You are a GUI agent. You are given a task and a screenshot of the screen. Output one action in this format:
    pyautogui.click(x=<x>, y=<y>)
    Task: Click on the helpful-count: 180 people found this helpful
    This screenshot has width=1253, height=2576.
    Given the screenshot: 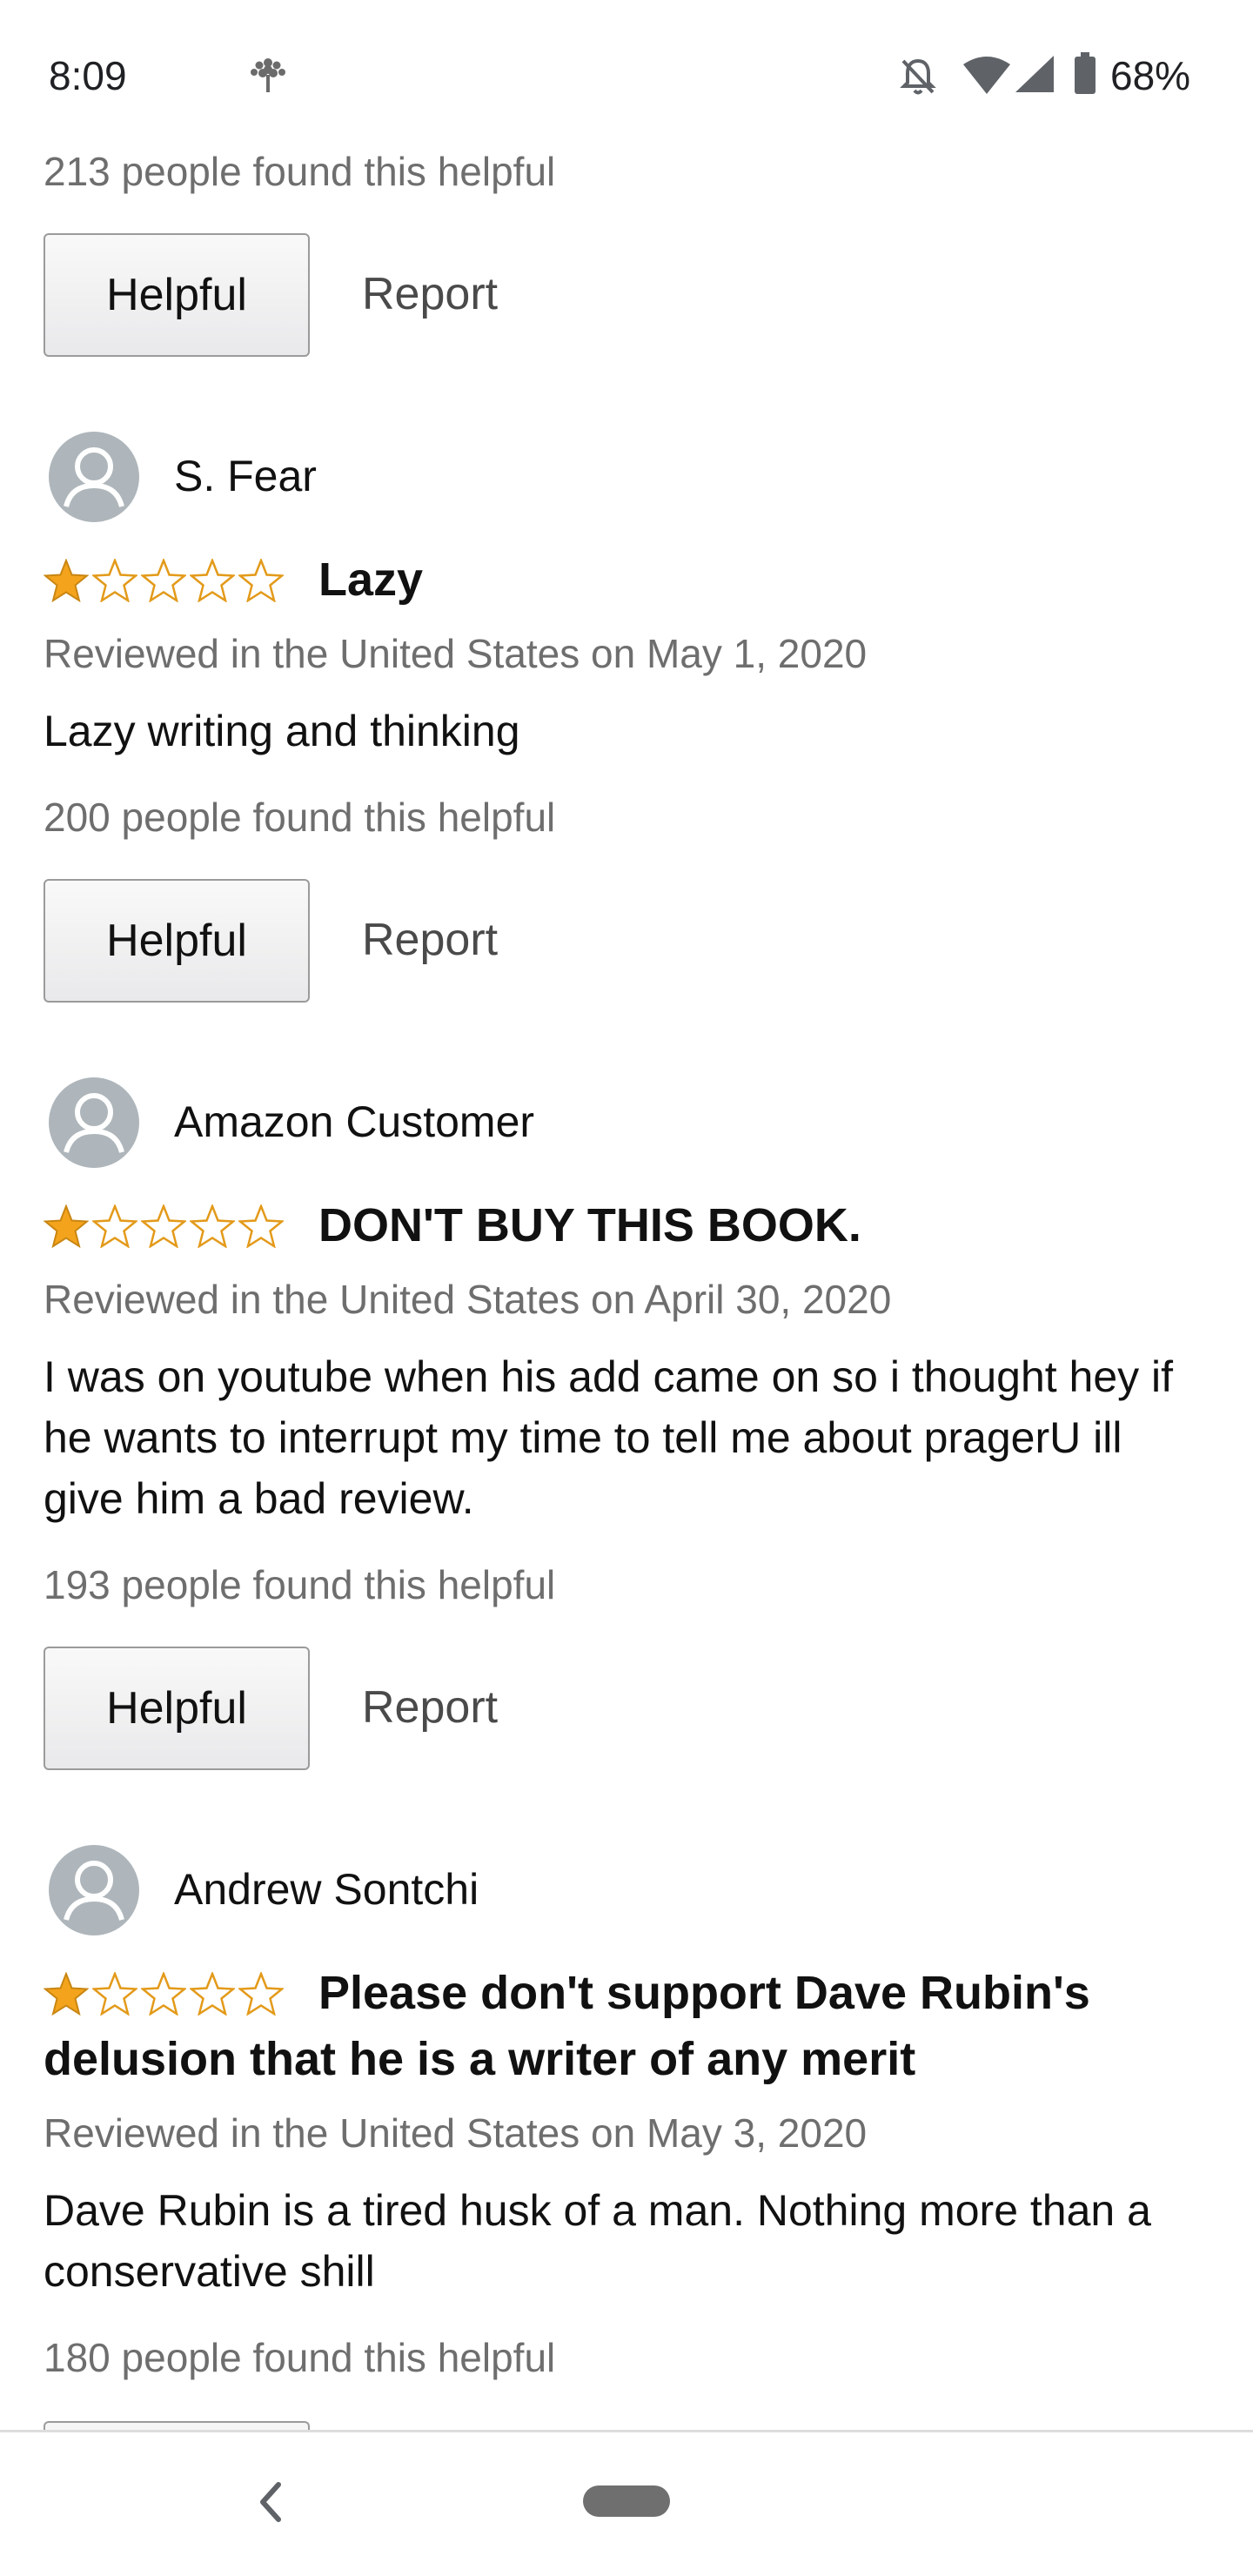 What is the action you would take?
    pyautogui.click(x=300, y=2357)
    